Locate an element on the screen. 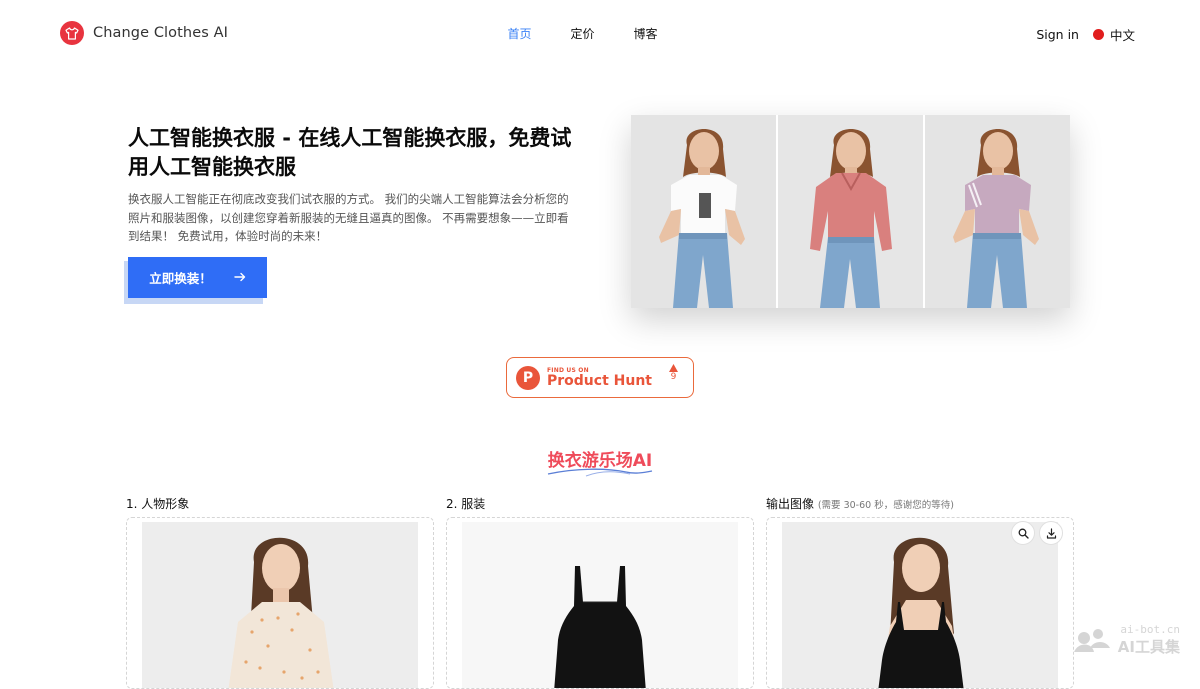  person-column-label: 1. 人物形象 is located at coordinates (157, 503).